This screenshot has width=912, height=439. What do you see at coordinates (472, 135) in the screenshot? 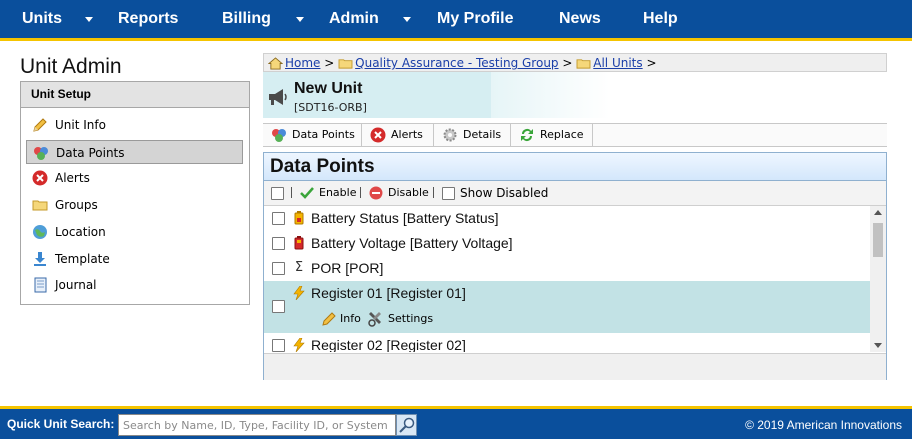
I see `tab-details: Details` at bounding box center [472, 135].